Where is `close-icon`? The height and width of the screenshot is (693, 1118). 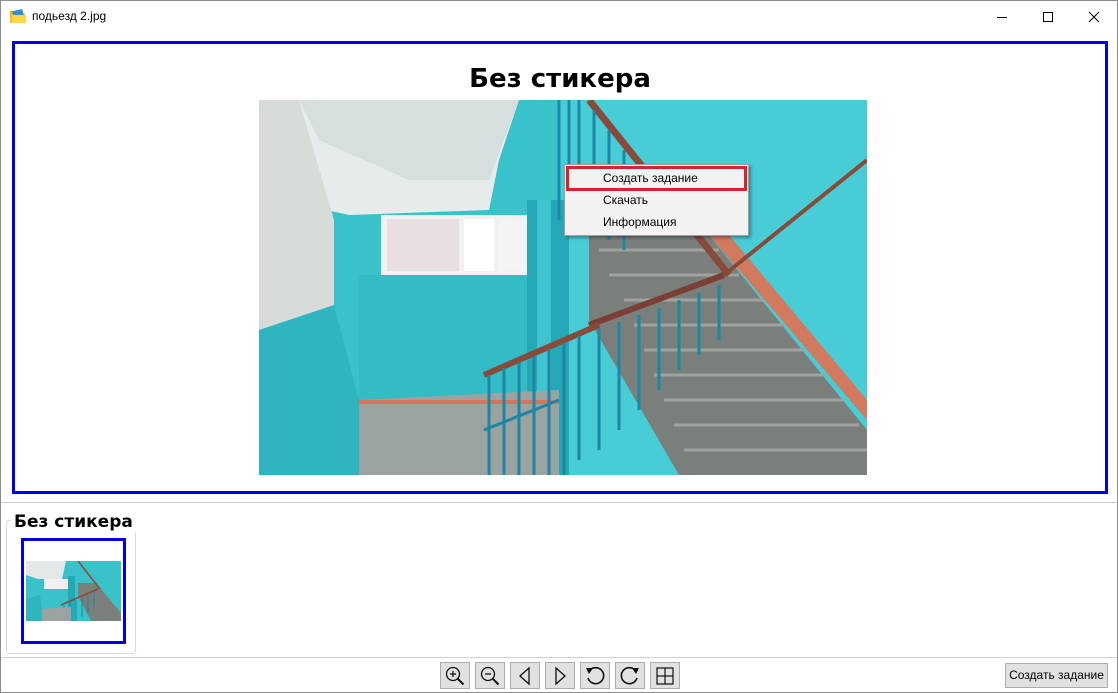
close-icon is located at coordinates (1094, 16).